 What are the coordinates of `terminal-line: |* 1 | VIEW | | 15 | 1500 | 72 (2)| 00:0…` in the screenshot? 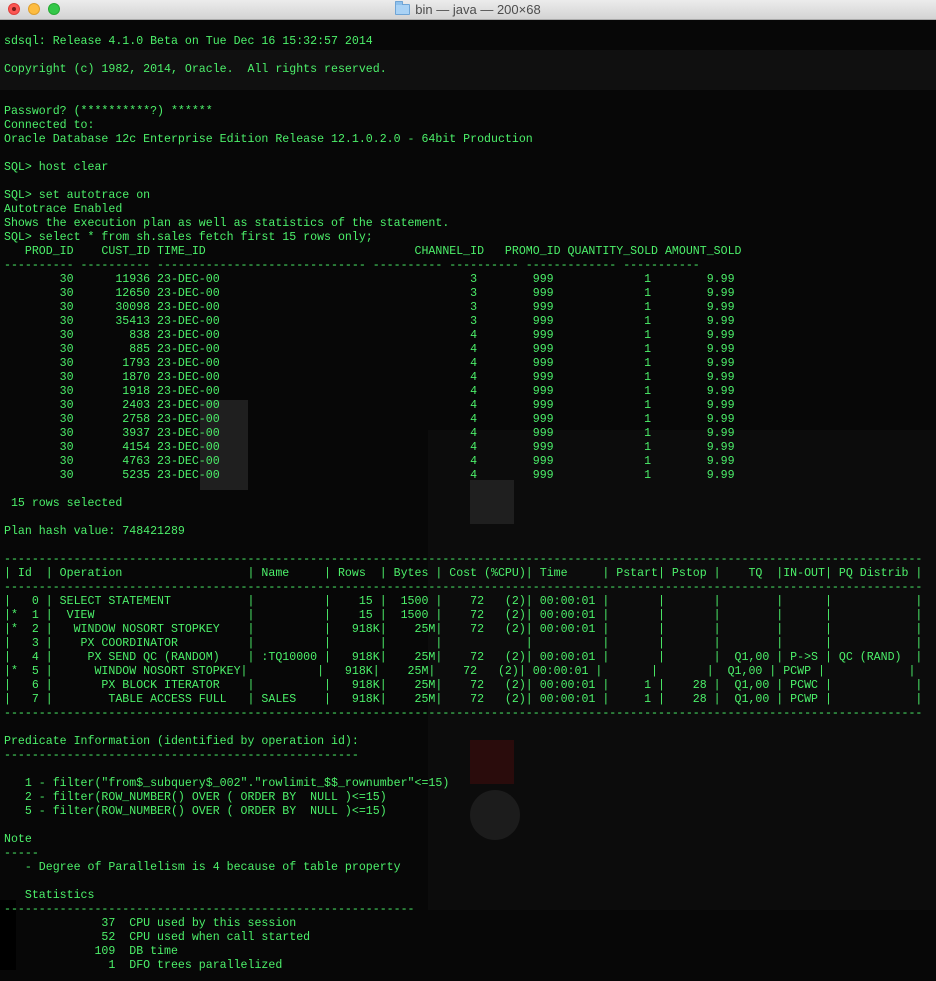 It's located at (463, 615).